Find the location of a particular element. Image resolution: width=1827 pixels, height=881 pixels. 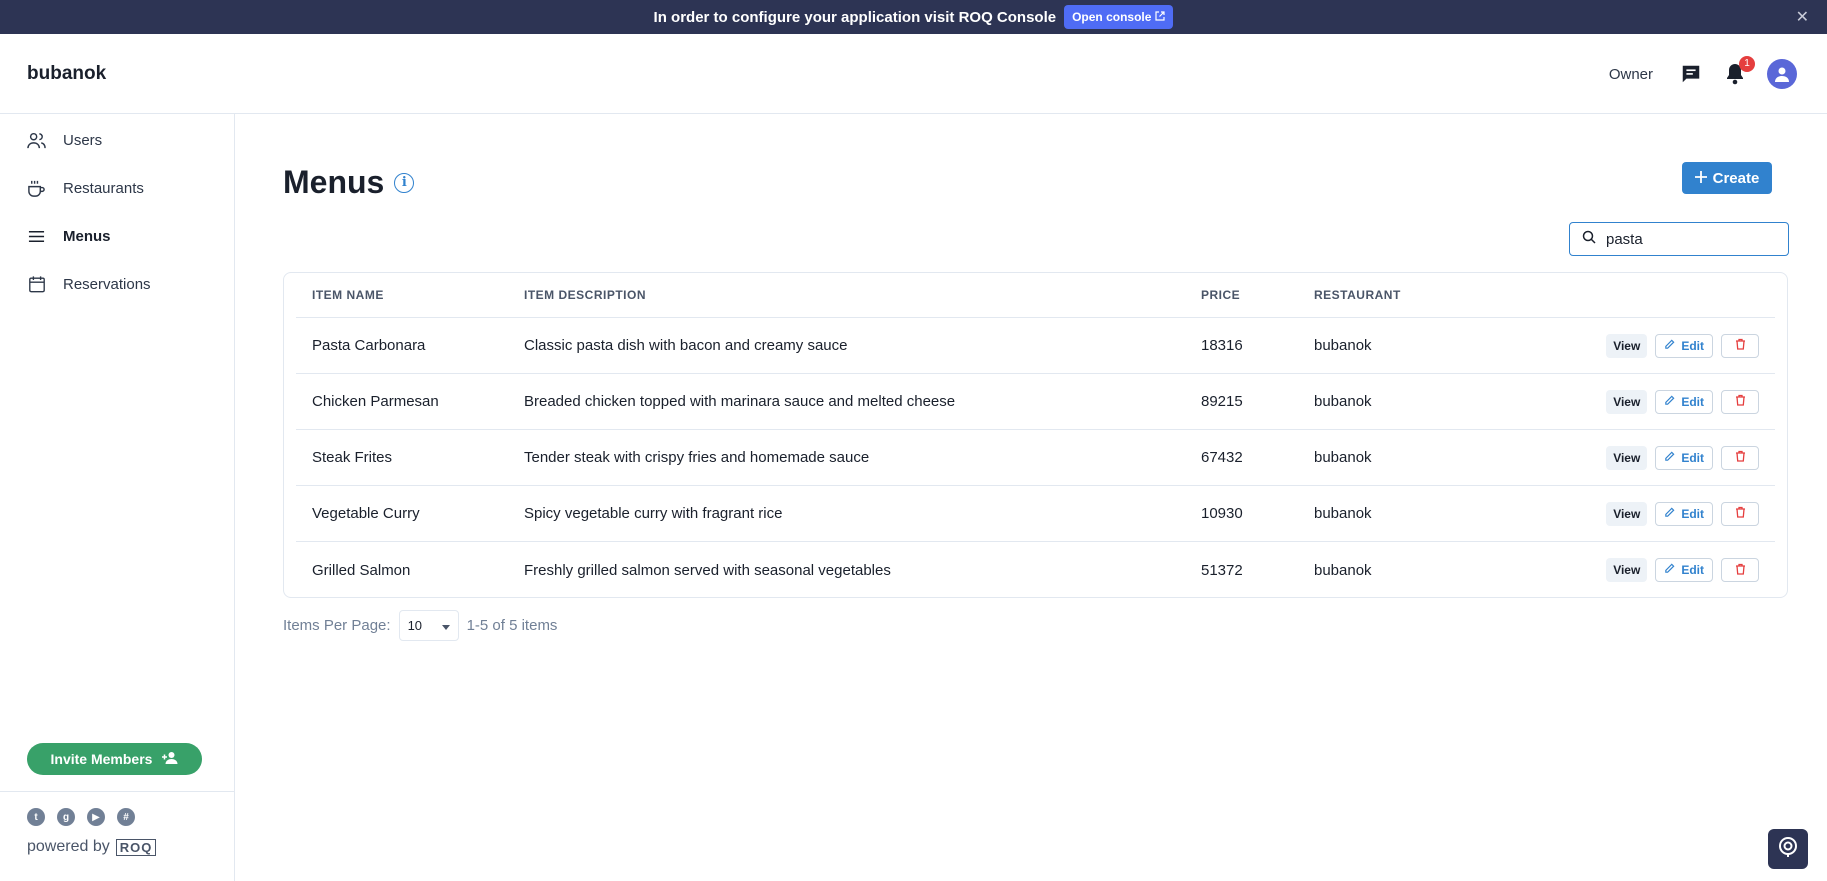

pagination-summary: 1-5 of 5 items is located at coordinates (512, 625).